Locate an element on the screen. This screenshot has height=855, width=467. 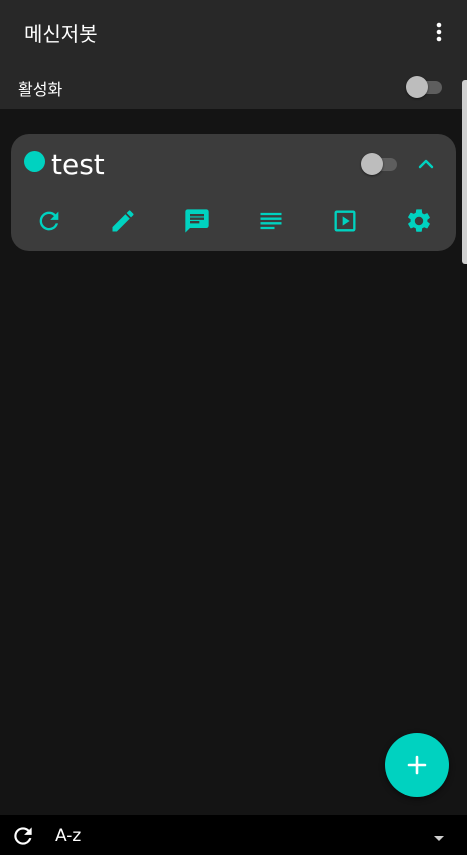
bot-name: test is located at coordinates (78, 164).